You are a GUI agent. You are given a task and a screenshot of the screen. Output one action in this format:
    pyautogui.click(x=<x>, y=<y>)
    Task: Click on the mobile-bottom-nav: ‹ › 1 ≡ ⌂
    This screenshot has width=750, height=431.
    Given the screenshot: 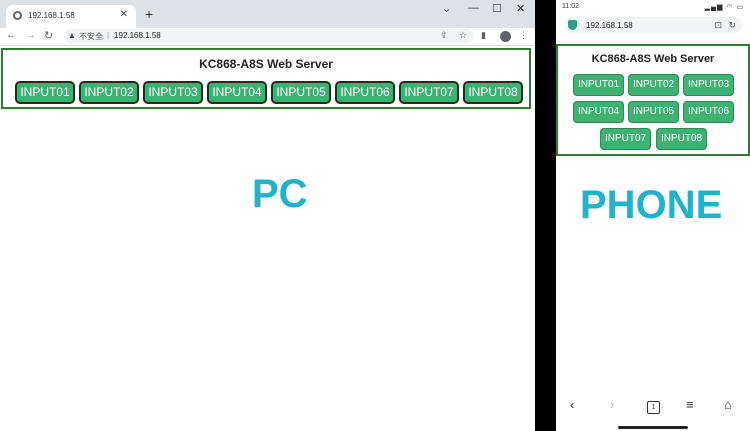 What is the action you would take?
    pyautogui.click(x=653, y=407)
    